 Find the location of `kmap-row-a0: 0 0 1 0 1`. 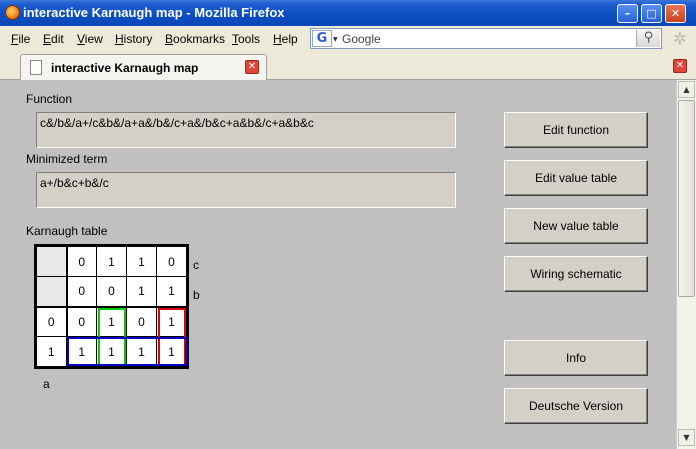

kmap-row-a0: 0 0 1 0 1 is located at coordinates (111, 321).